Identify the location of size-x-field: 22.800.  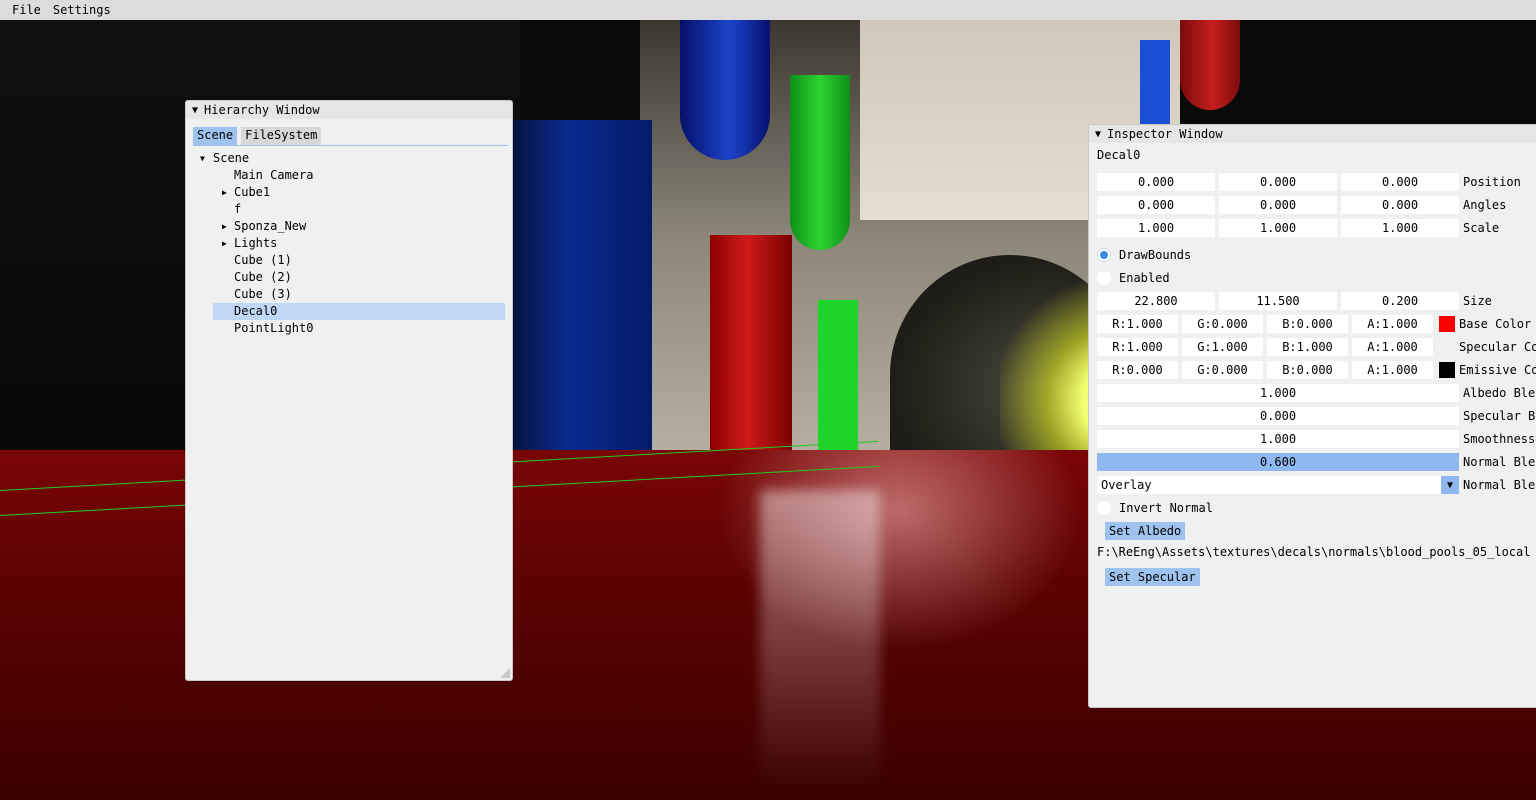
(1156, 301).